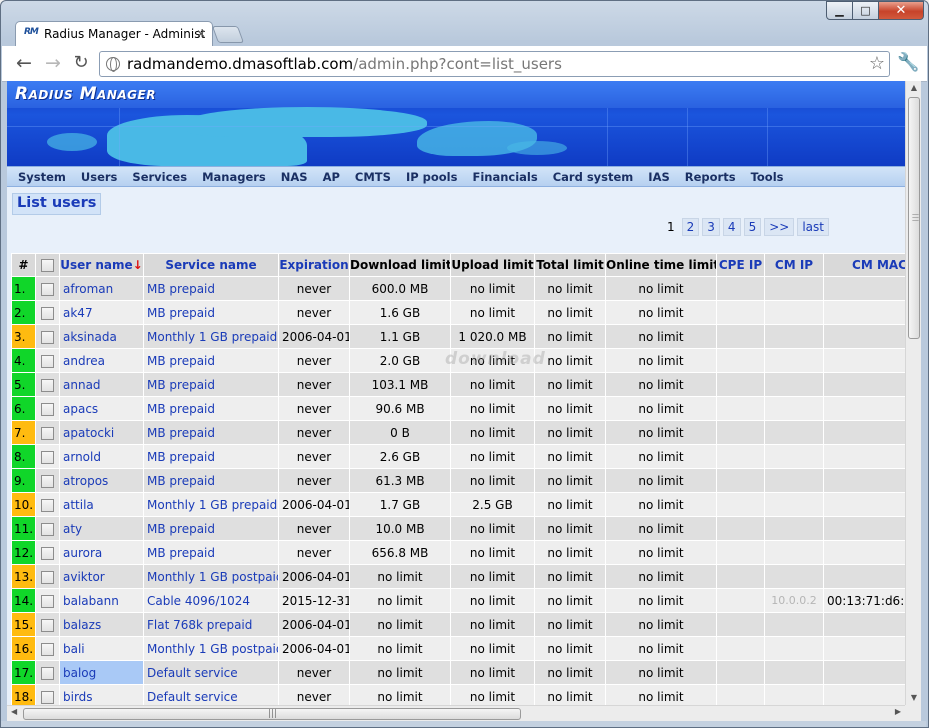  Describe the element at coordinates (314, 265) in the screenshot. I see `col-header-expiration: Expiration` at that location.